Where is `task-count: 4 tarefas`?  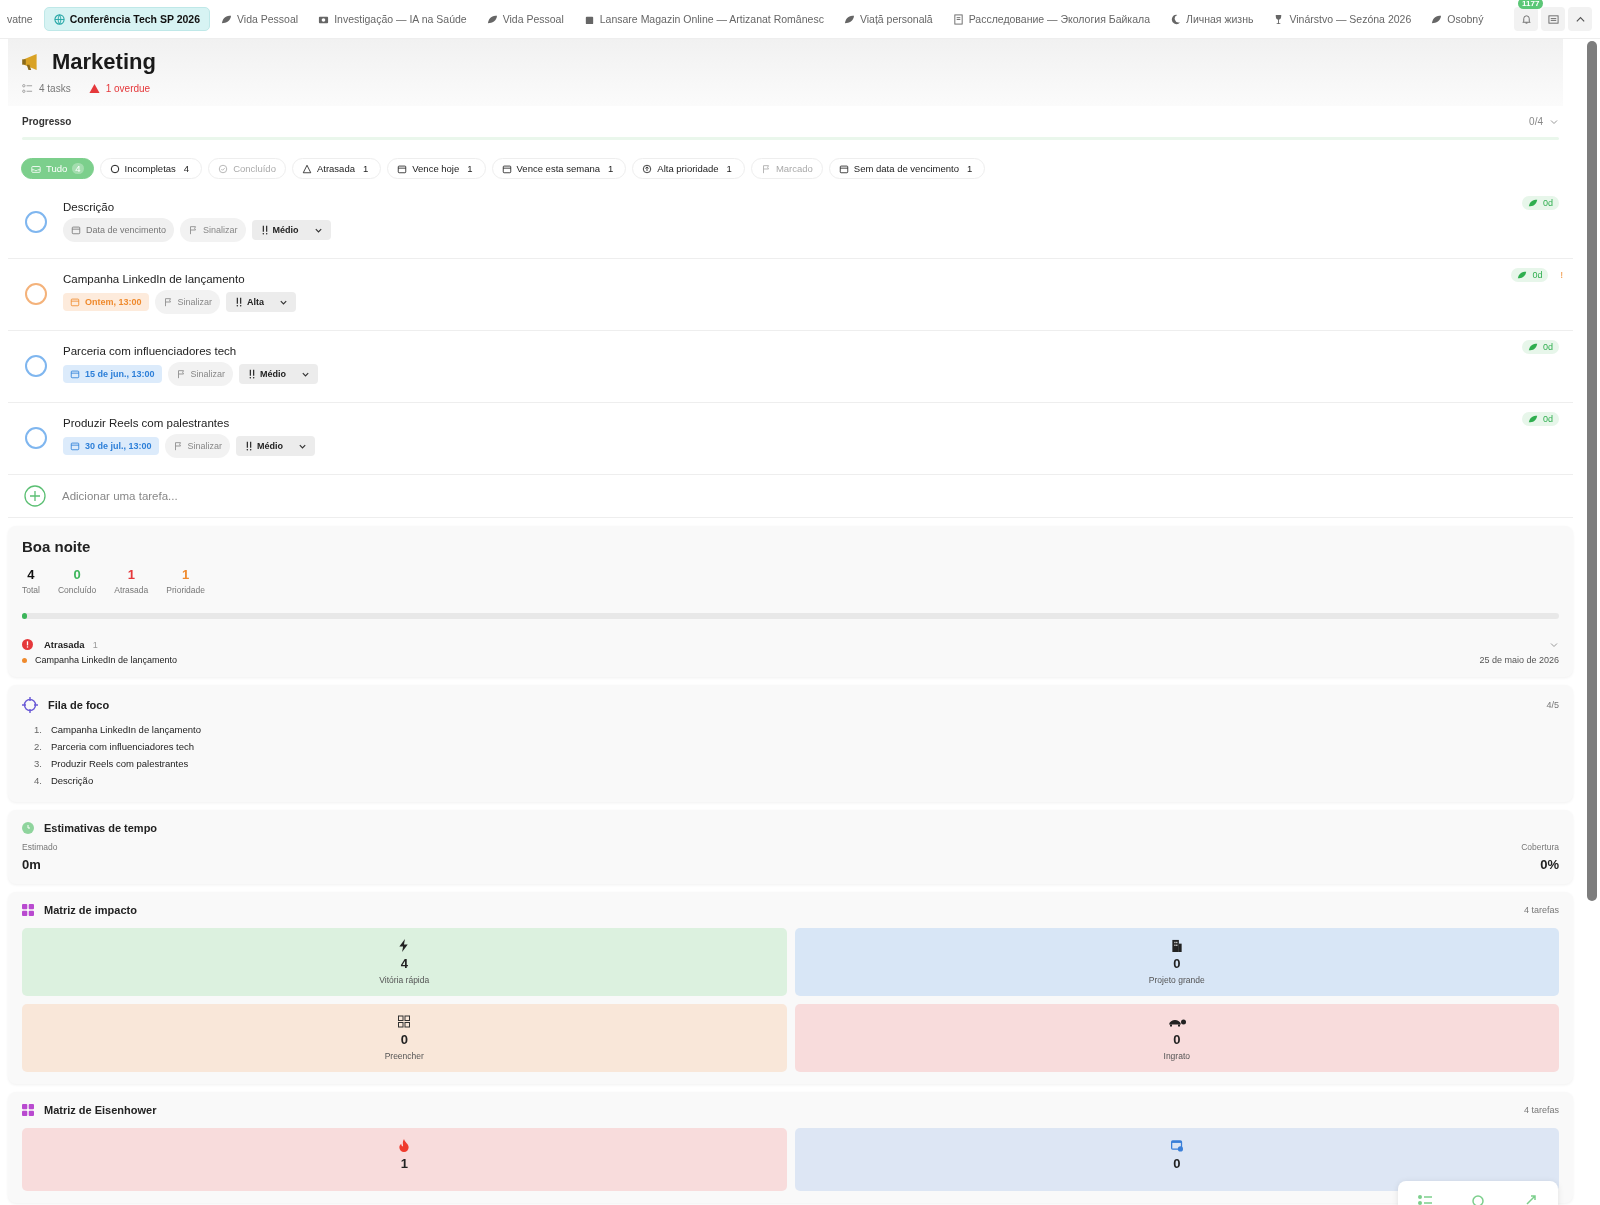 task-count: 4 tarefas is located at coordinates (1541, 1110).